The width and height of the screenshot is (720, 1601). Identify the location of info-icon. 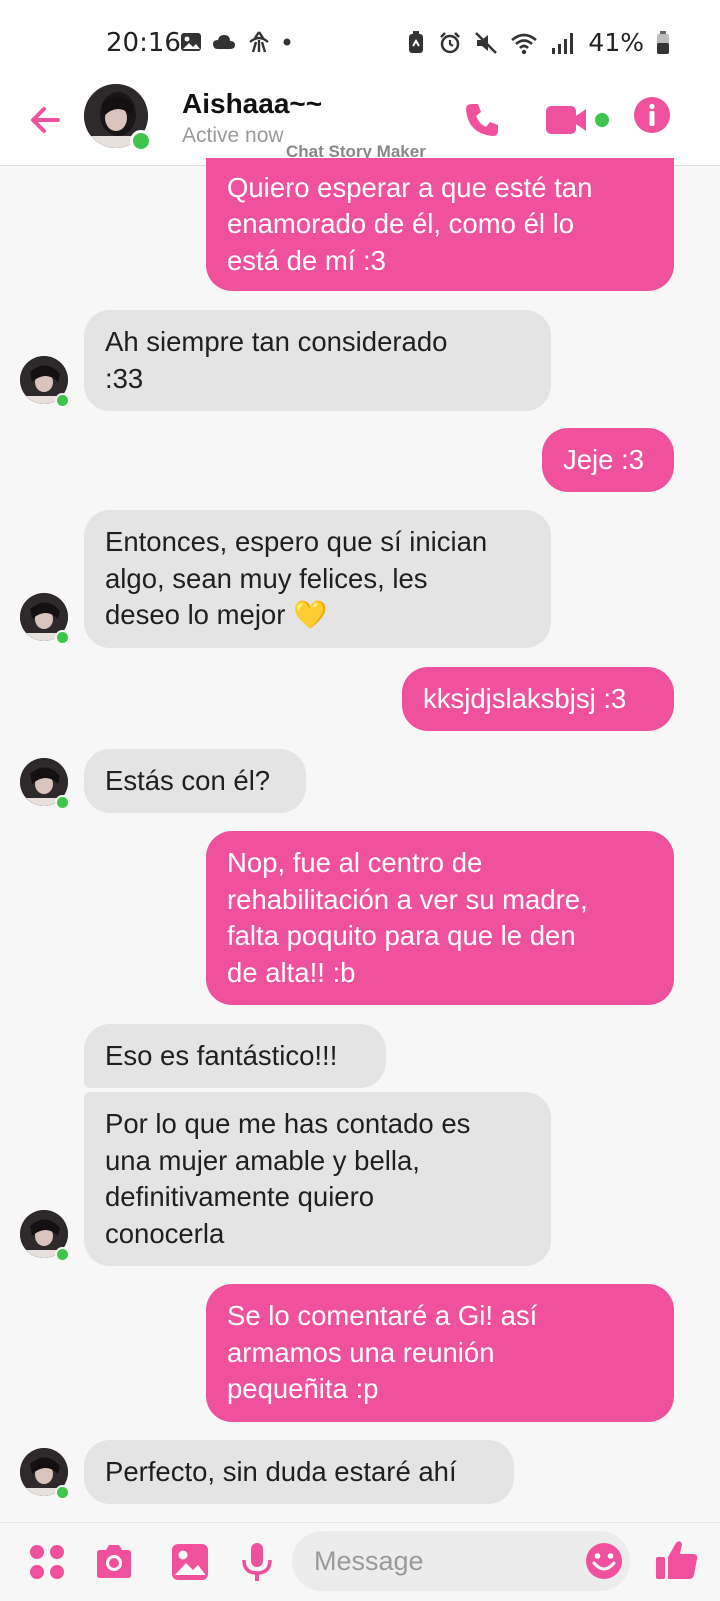
(652, 115).